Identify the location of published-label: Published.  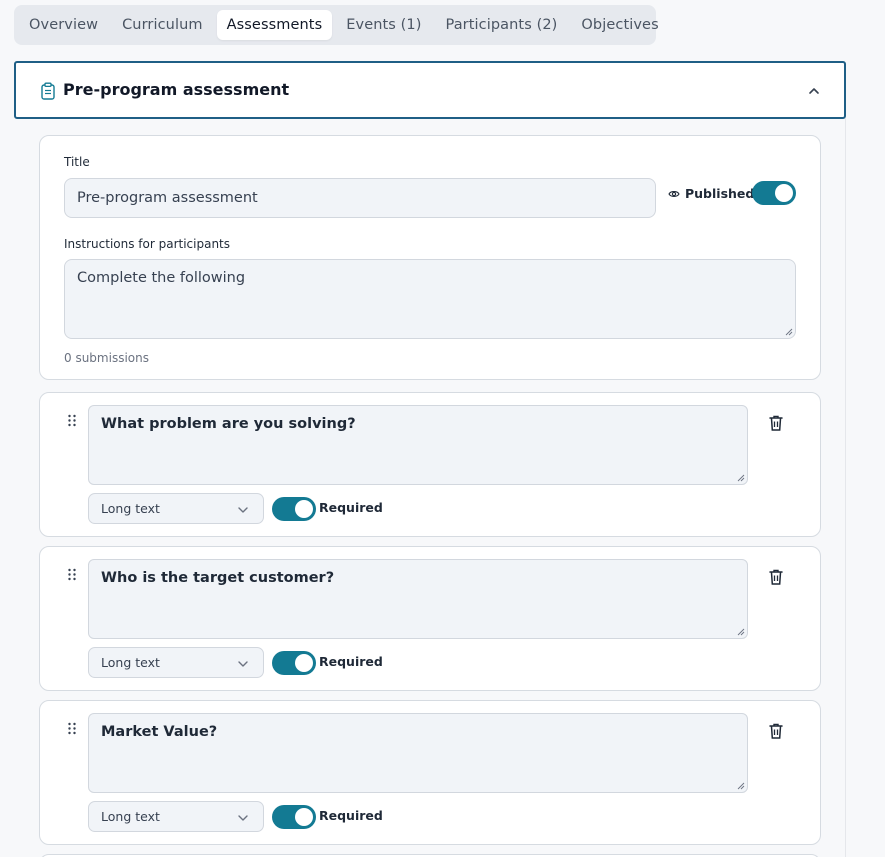
(720, 193).